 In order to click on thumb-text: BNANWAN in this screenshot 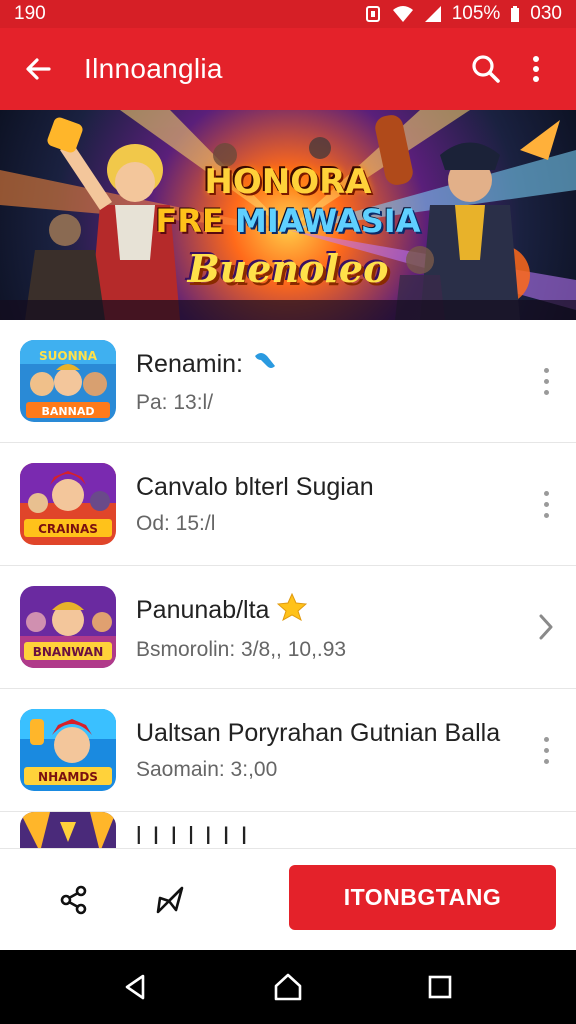, I will do `click(68, 652)`.